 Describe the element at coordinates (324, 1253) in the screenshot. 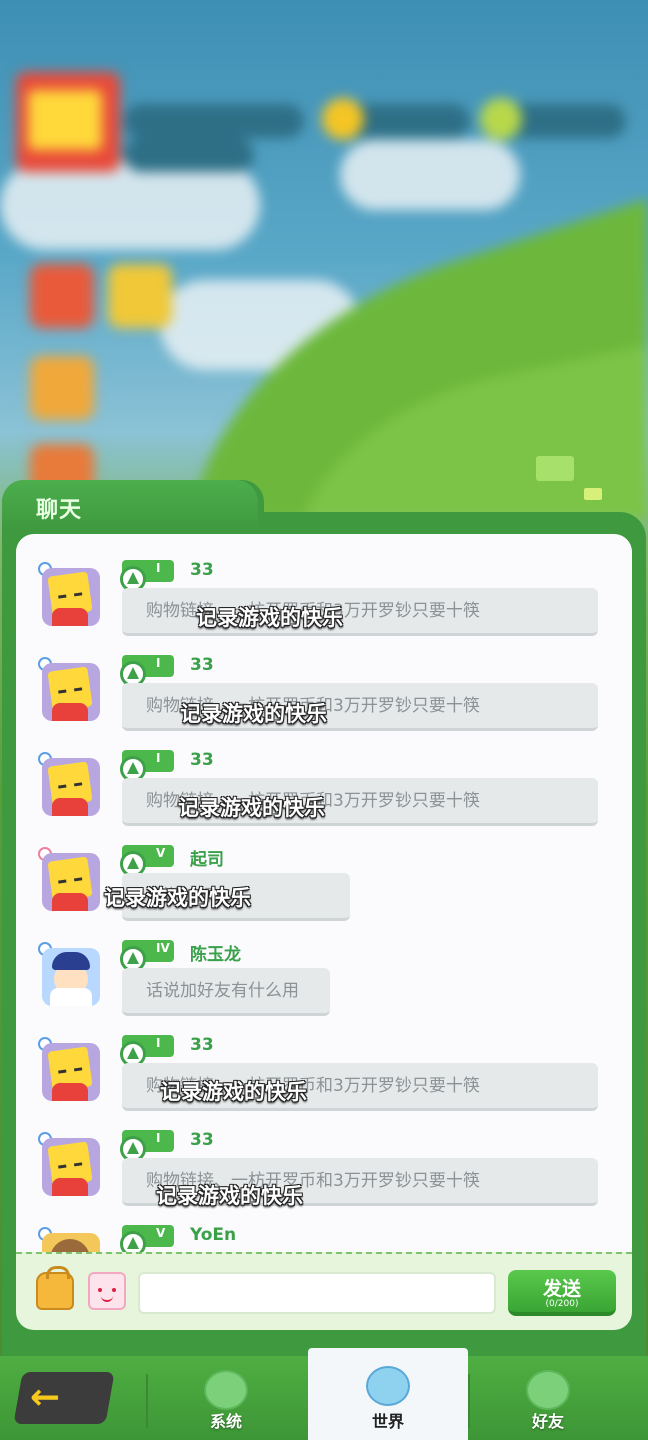

I see `divider` at that location.